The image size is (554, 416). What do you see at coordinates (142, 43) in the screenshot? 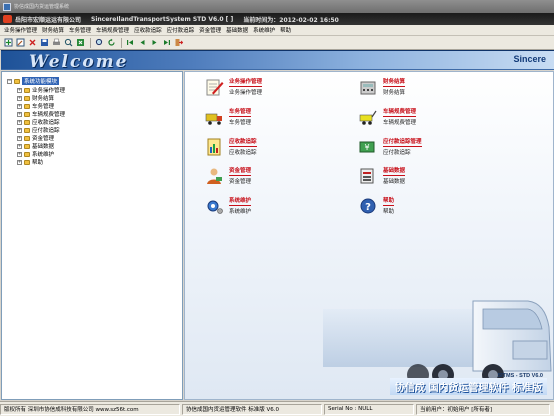
I see `prev-icon` at bounding box center [142, 43].